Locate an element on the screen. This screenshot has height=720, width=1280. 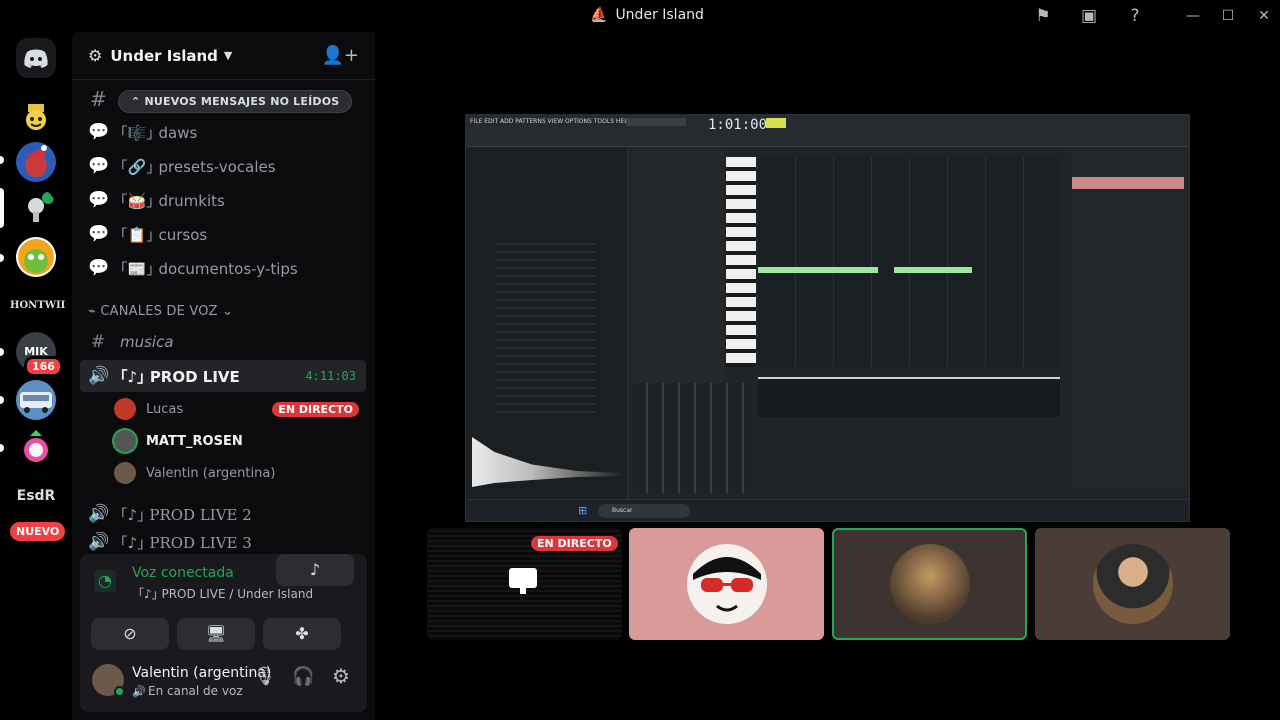
server-rail: HONTWII MIK 166 EsdR NUEVO is located at coordinates (36, 376).